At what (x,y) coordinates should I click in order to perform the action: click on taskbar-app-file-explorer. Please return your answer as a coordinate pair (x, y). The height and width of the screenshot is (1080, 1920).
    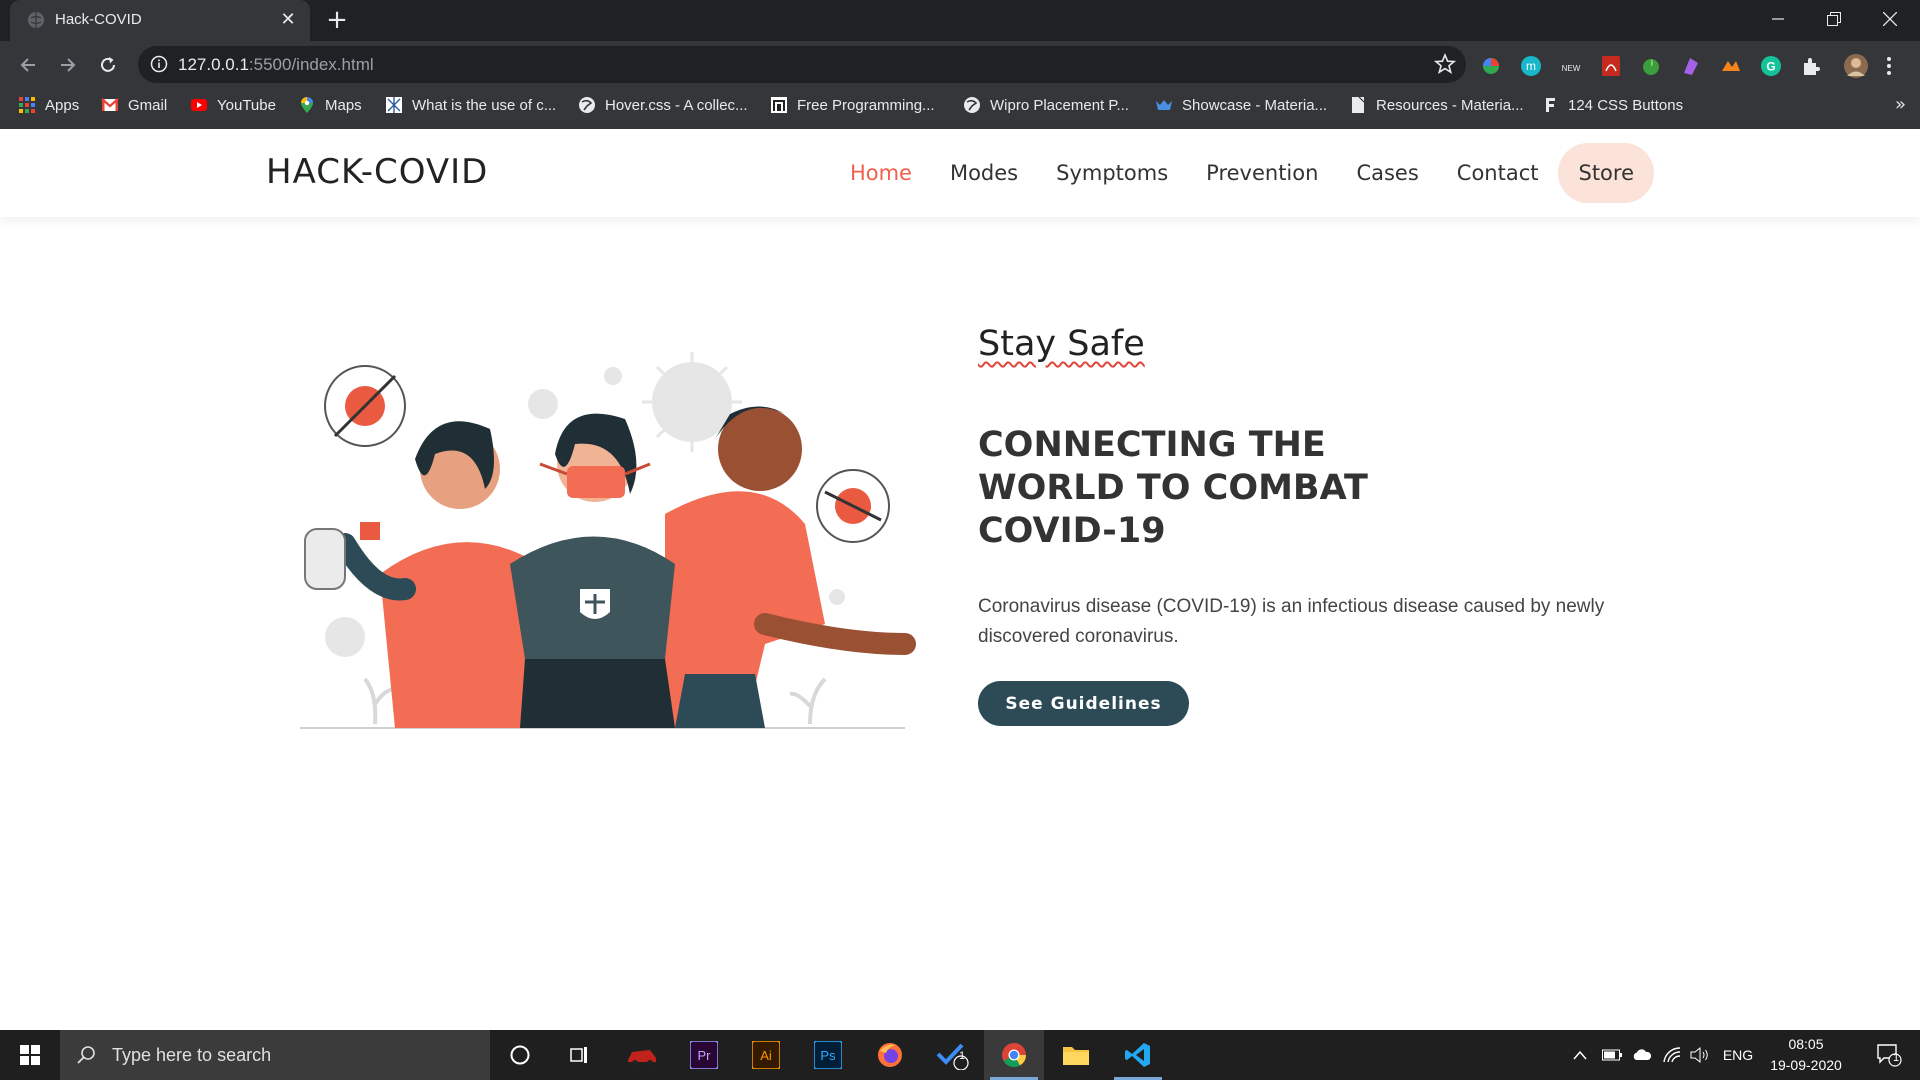
    Looking at the image, I should click on (1076, 1055).